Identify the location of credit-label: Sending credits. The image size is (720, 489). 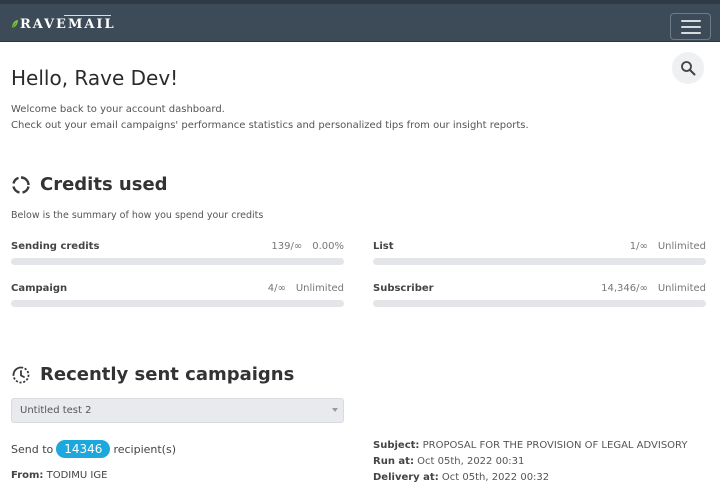
(55, 246).